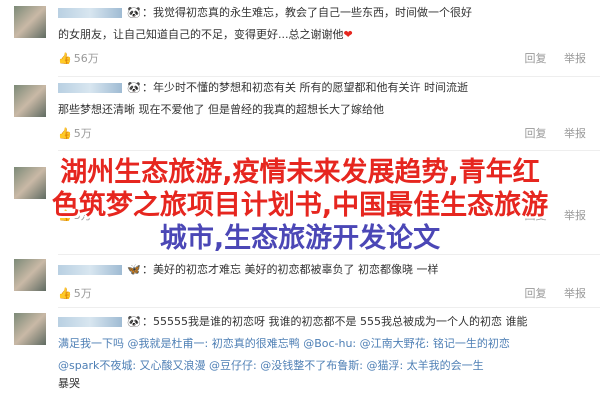 The image size is (600, 400). I want to click on comment-text: 年少时不懂的梦想和初恋有关 所有的愿望都和他有关许 时间流逝, so click(310, 87).